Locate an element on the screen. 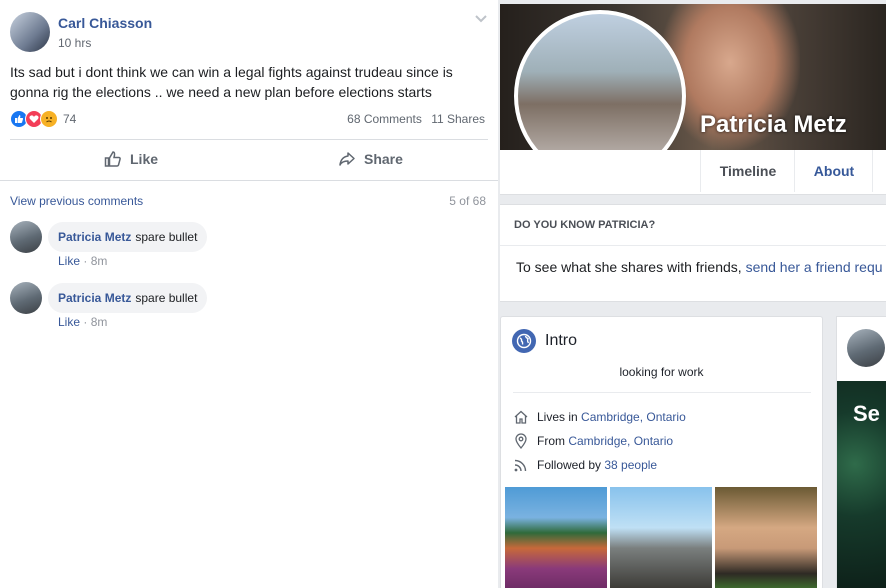 This screenshot has height=588, width=886. profile-nav: Timeline About is located at coordinates (693, 172).